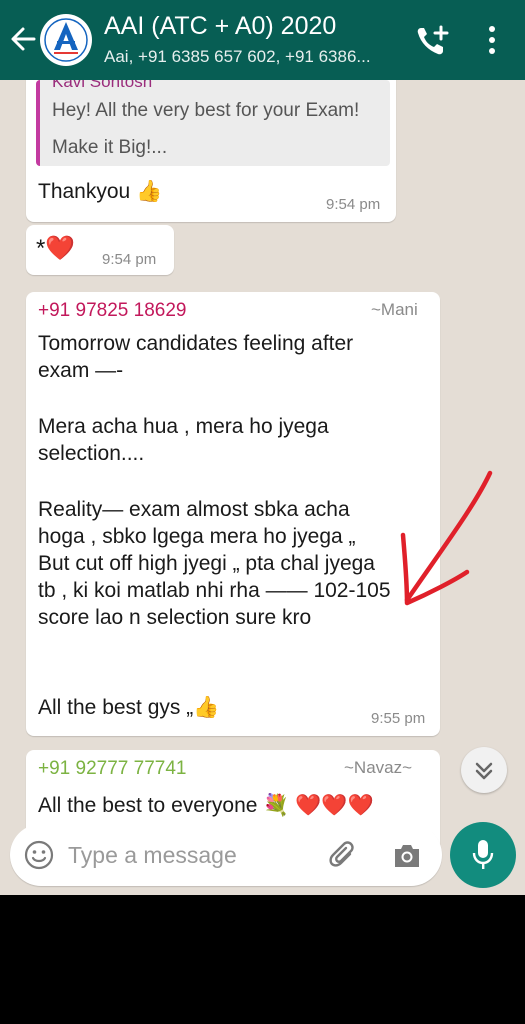 The height and width of the screenshot is (1024, 525). I want to click on voice-record-button, so click(483, 855).